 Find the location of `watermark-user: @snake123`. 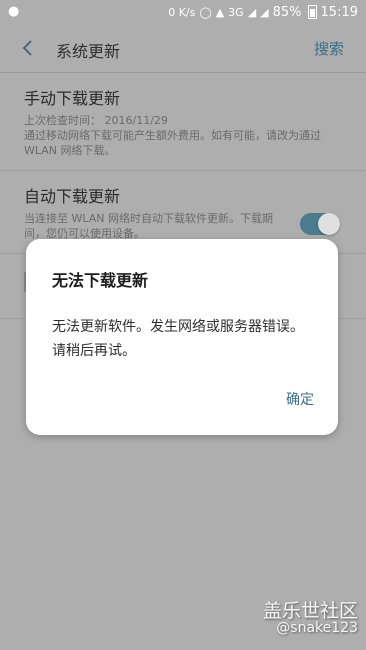

watermark-user: @snake123 is located at coordinates (317, 628).